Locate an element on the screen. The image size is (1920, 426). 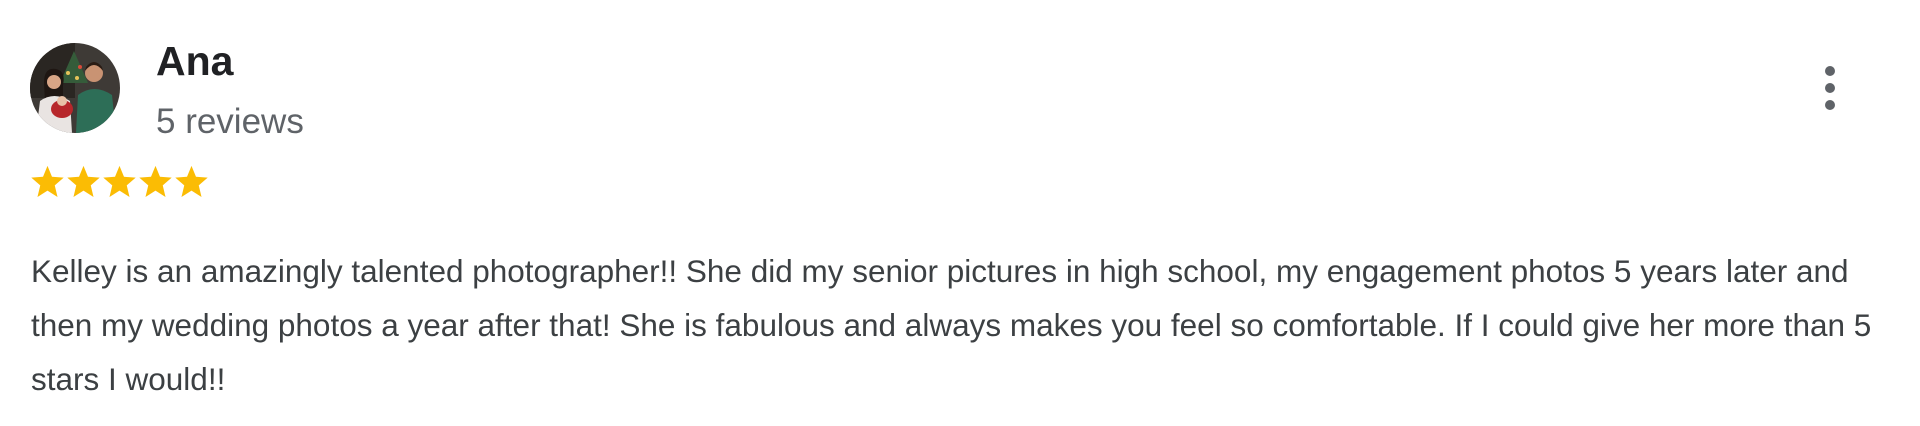
avatar is located at coordinates (75, 88).